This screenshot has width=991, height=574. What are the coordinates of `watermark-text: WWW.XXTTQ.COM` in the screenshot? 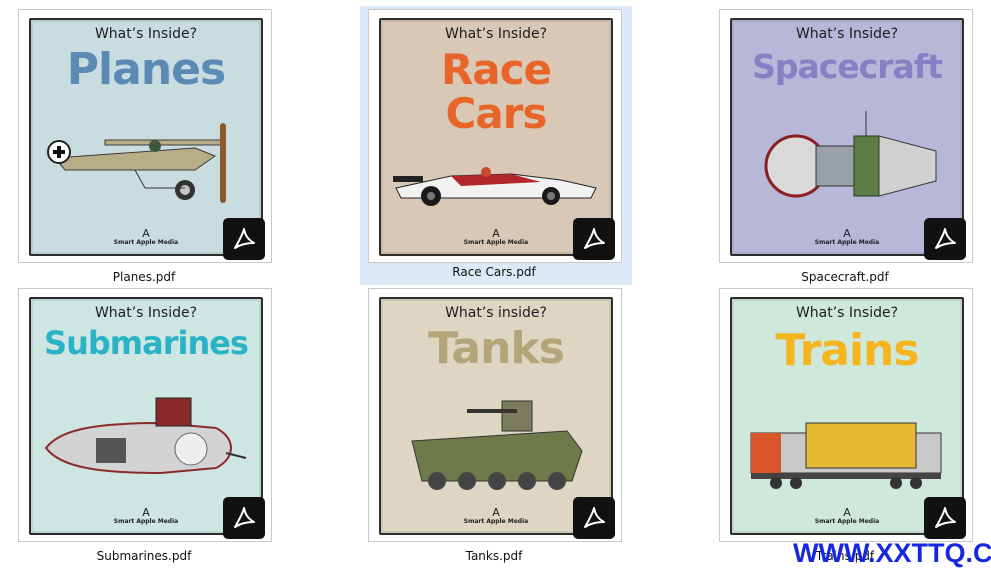 It's located at (892, 553).